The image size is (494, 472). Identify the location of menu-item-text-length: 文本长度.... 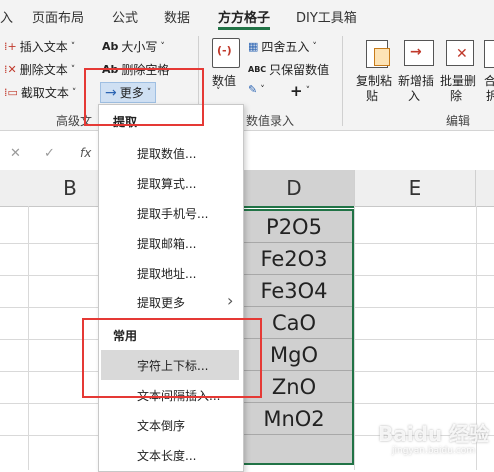
(166, 455).